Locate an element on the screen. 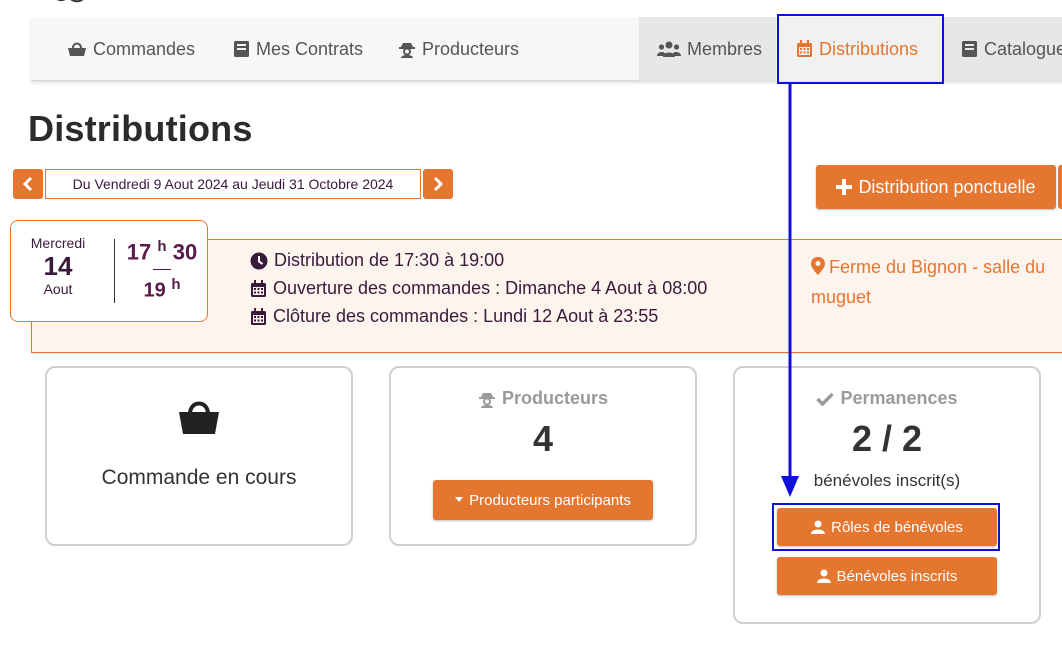 The image size is (1062, 663). nav-mes-contrats: Mes Contrats is located at coordinates (298, 49).